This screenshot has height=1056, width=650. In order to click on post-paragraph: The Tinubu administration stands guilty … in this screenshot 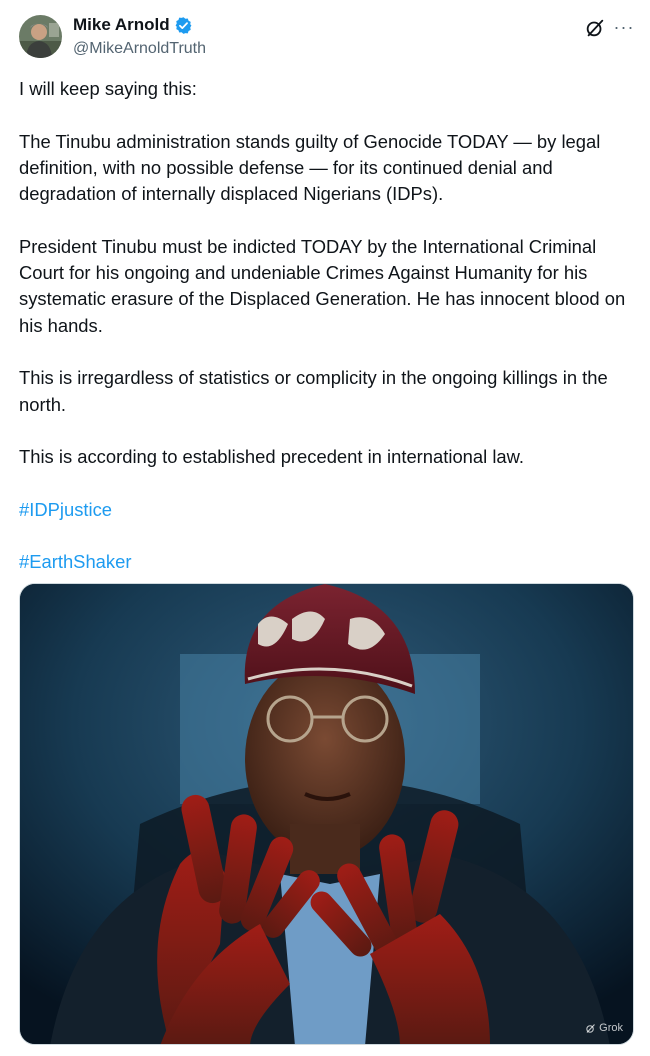, I will do `click(310, 167)`.